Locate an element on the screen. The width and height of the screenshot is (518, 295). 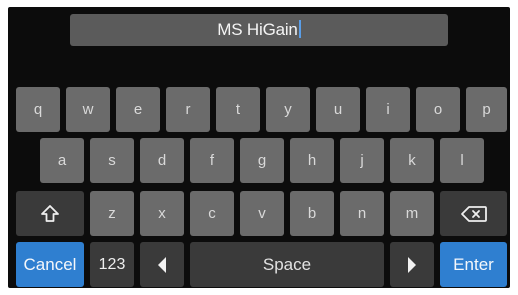
key-j: j is located at coordinates (362, 160).